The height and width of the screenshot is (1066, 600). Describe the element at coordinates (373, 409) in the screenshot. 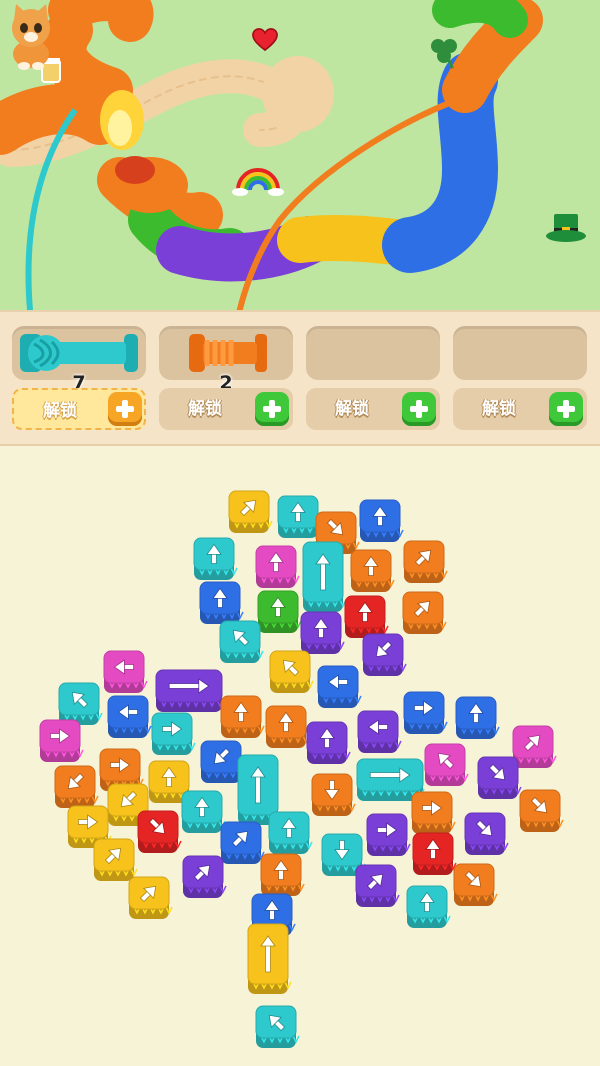

I see `unlock-slot-button-3: 解锁` at that location.